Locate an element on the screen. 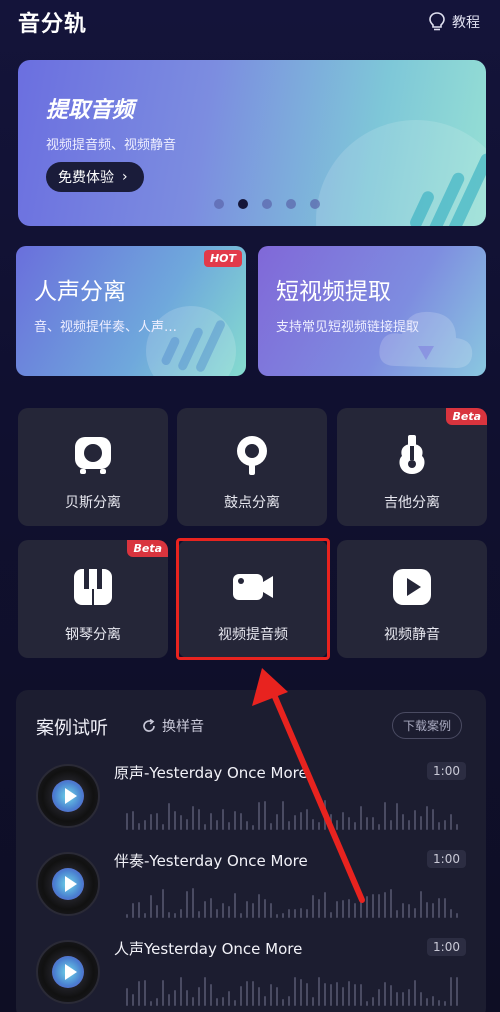  guitar-icon is located at coordinates (412, 454).